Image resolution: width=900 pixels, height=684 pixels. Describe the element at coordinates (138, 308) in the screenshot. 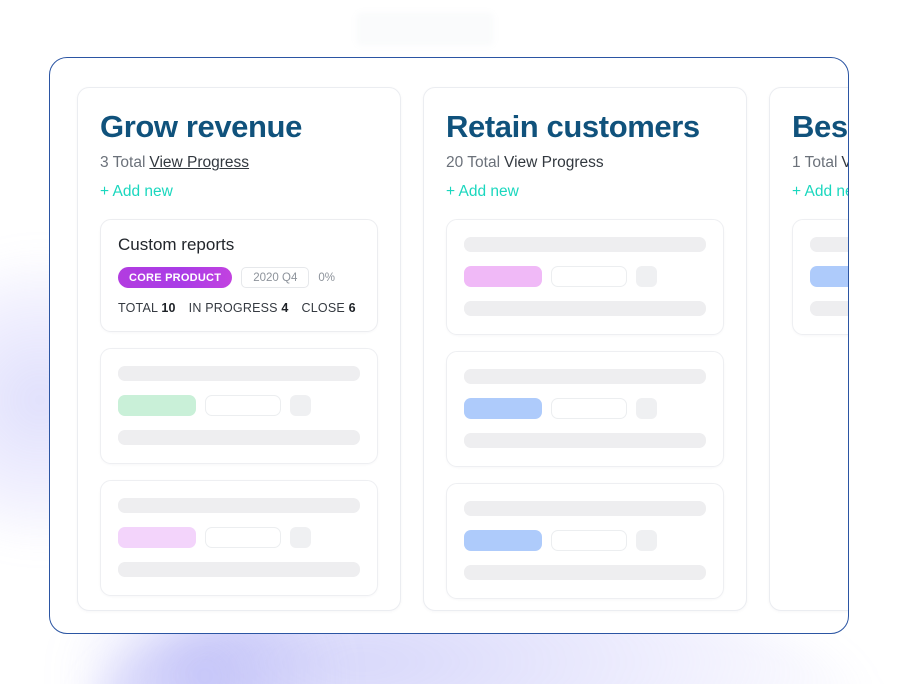

I see `stat-label: TOTAL` at that location.